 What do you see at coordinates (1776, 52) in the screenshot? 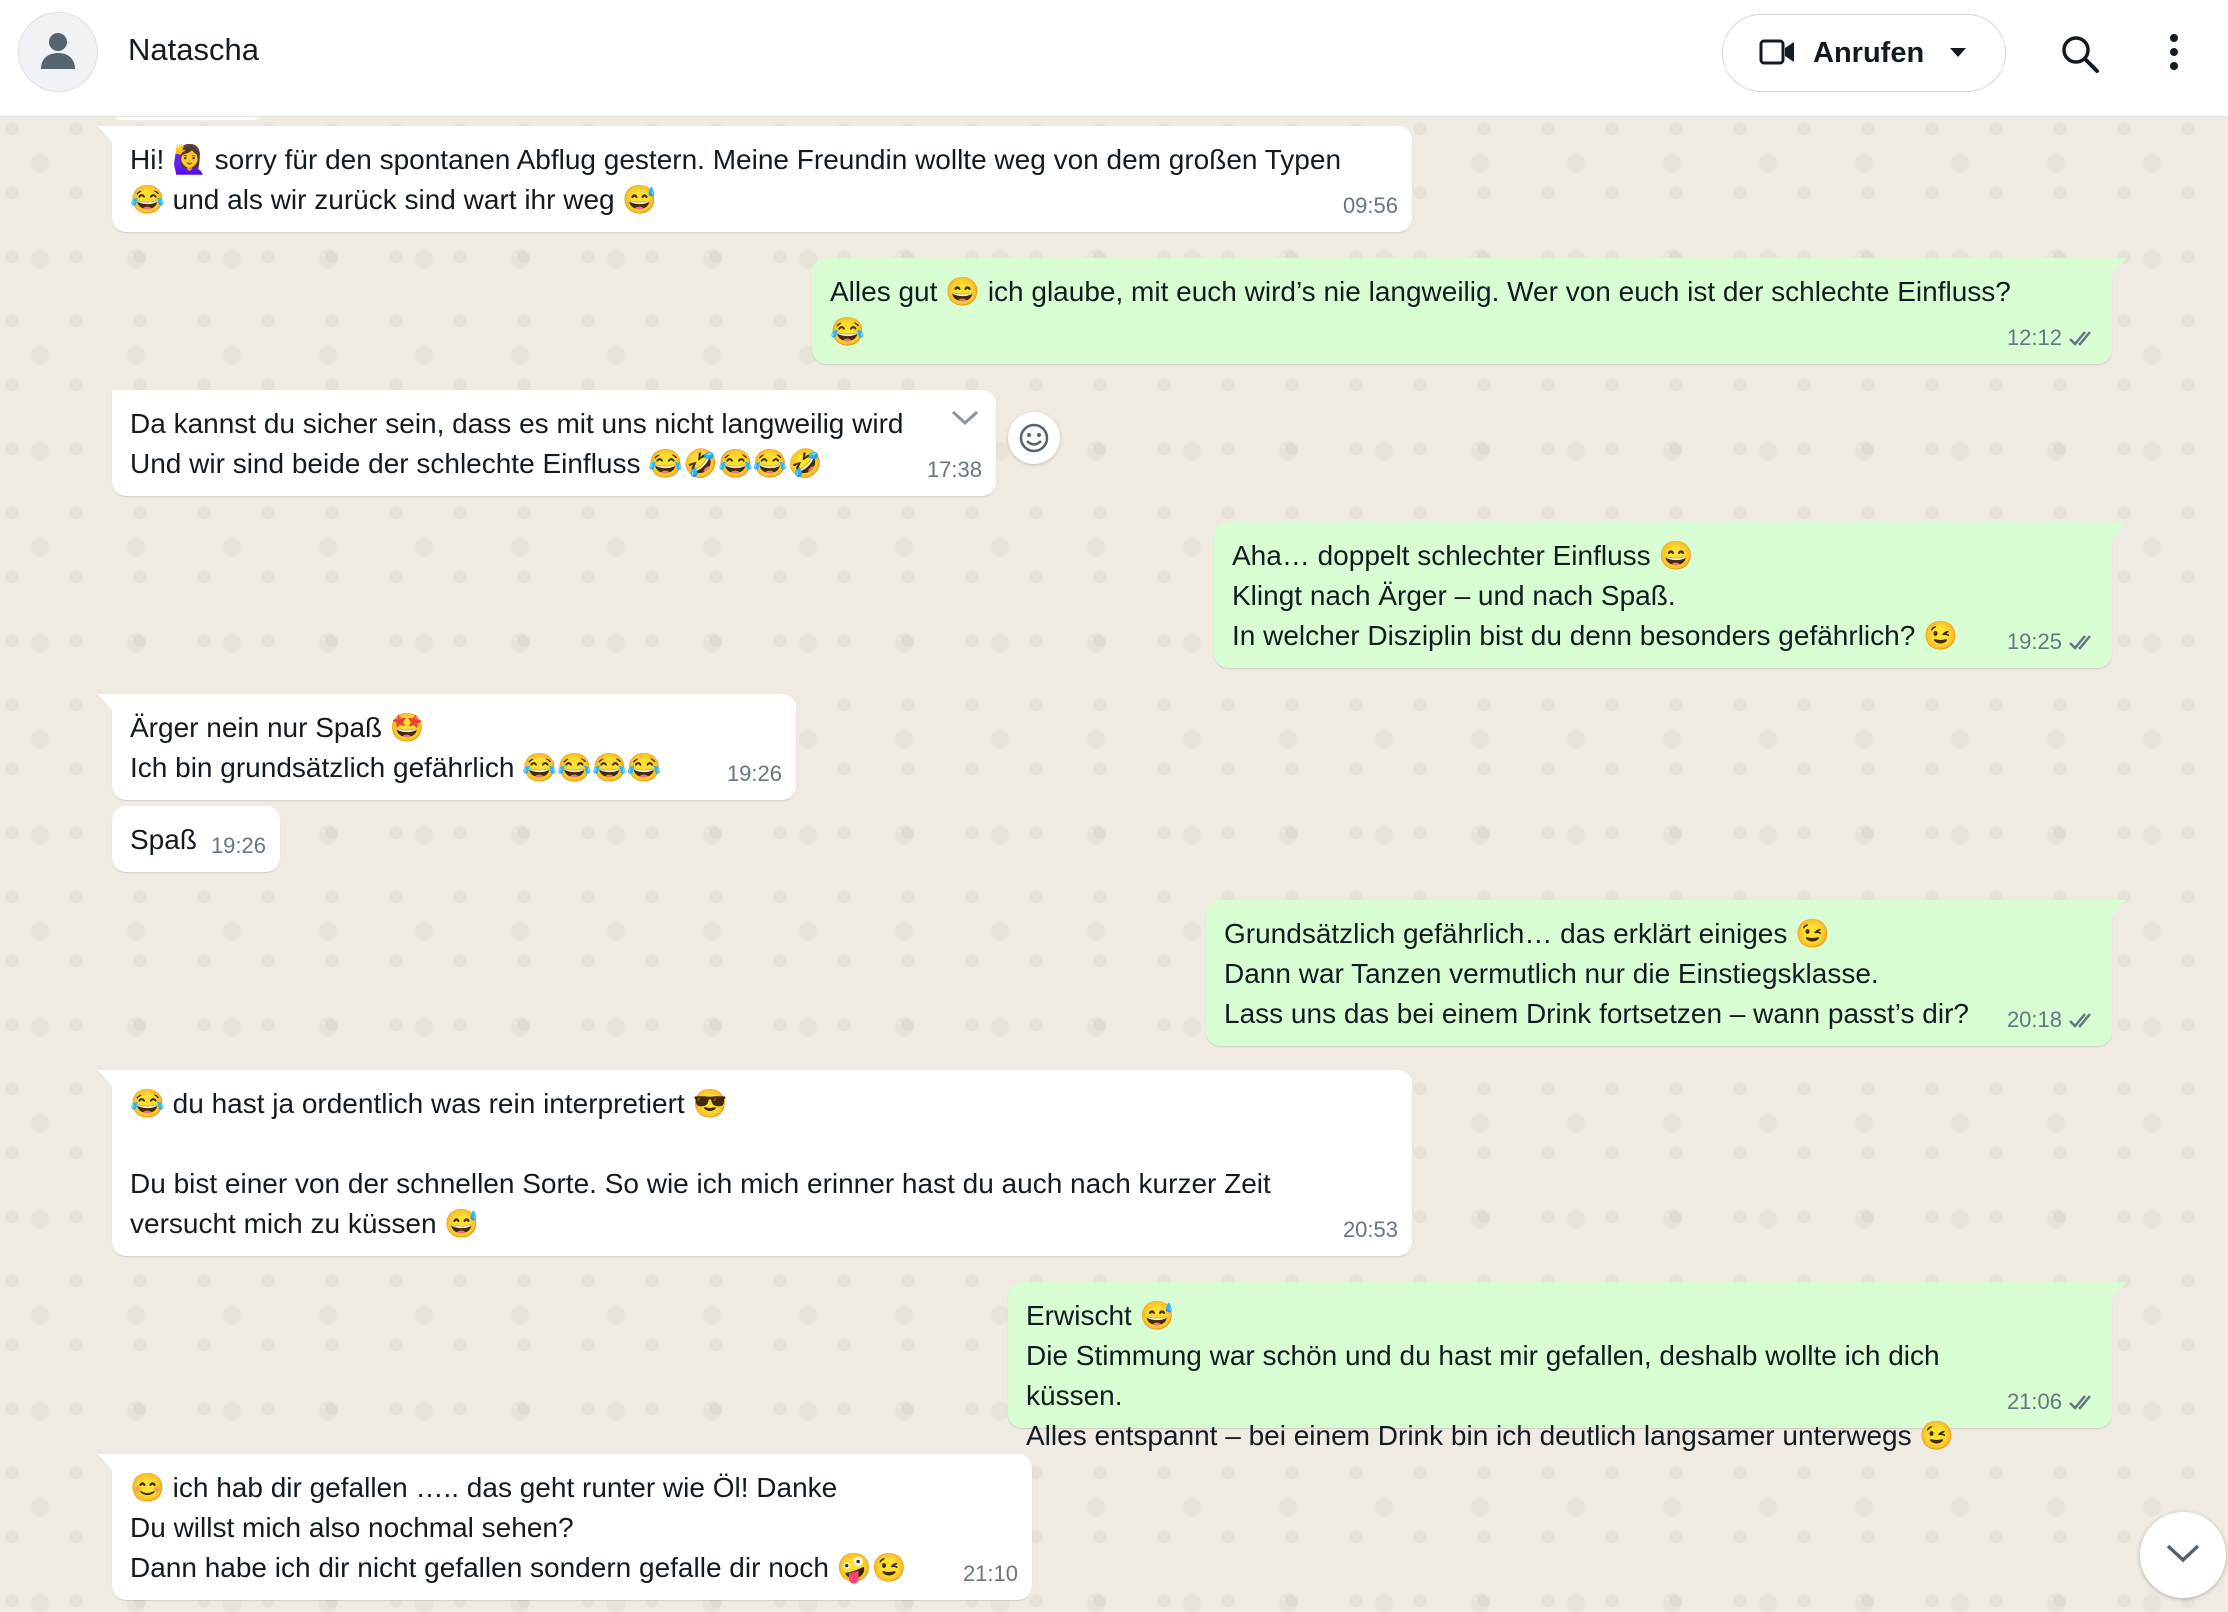
I see `video-camera-icon` at bounding box center [1776, 52].